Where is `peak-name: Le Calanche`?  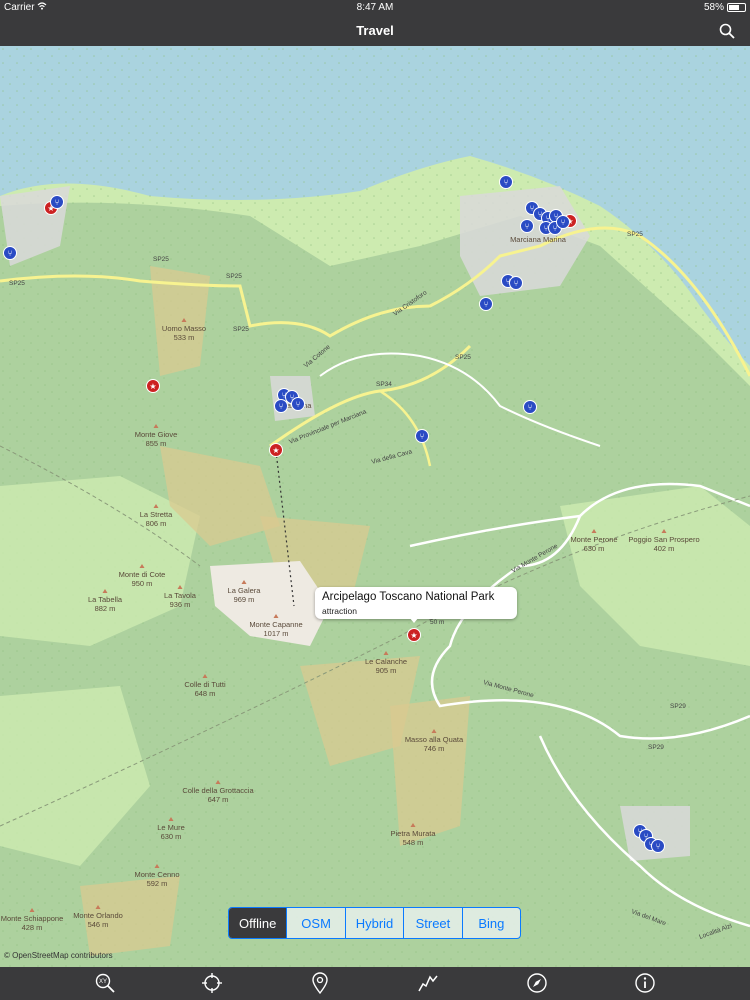
peak-name: Le Calanche is located at coordinates (386, 661).